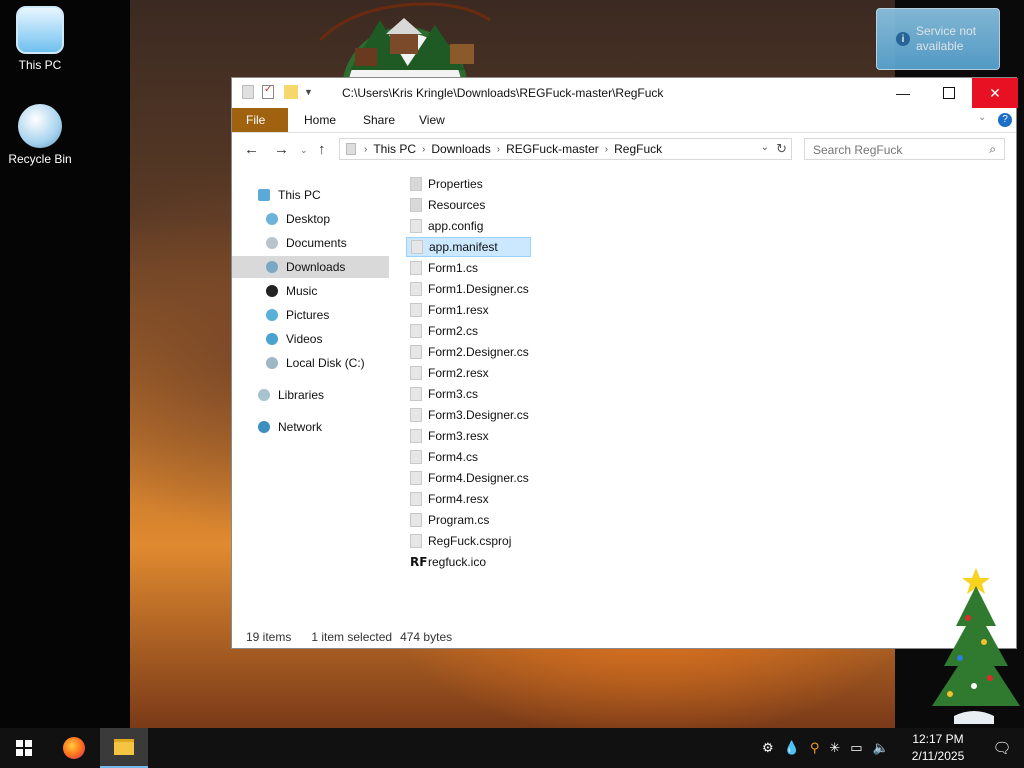  Describe the element at coordinates (444, 457) in the screenshot. I see `list-item: Form4.cs` at that location.